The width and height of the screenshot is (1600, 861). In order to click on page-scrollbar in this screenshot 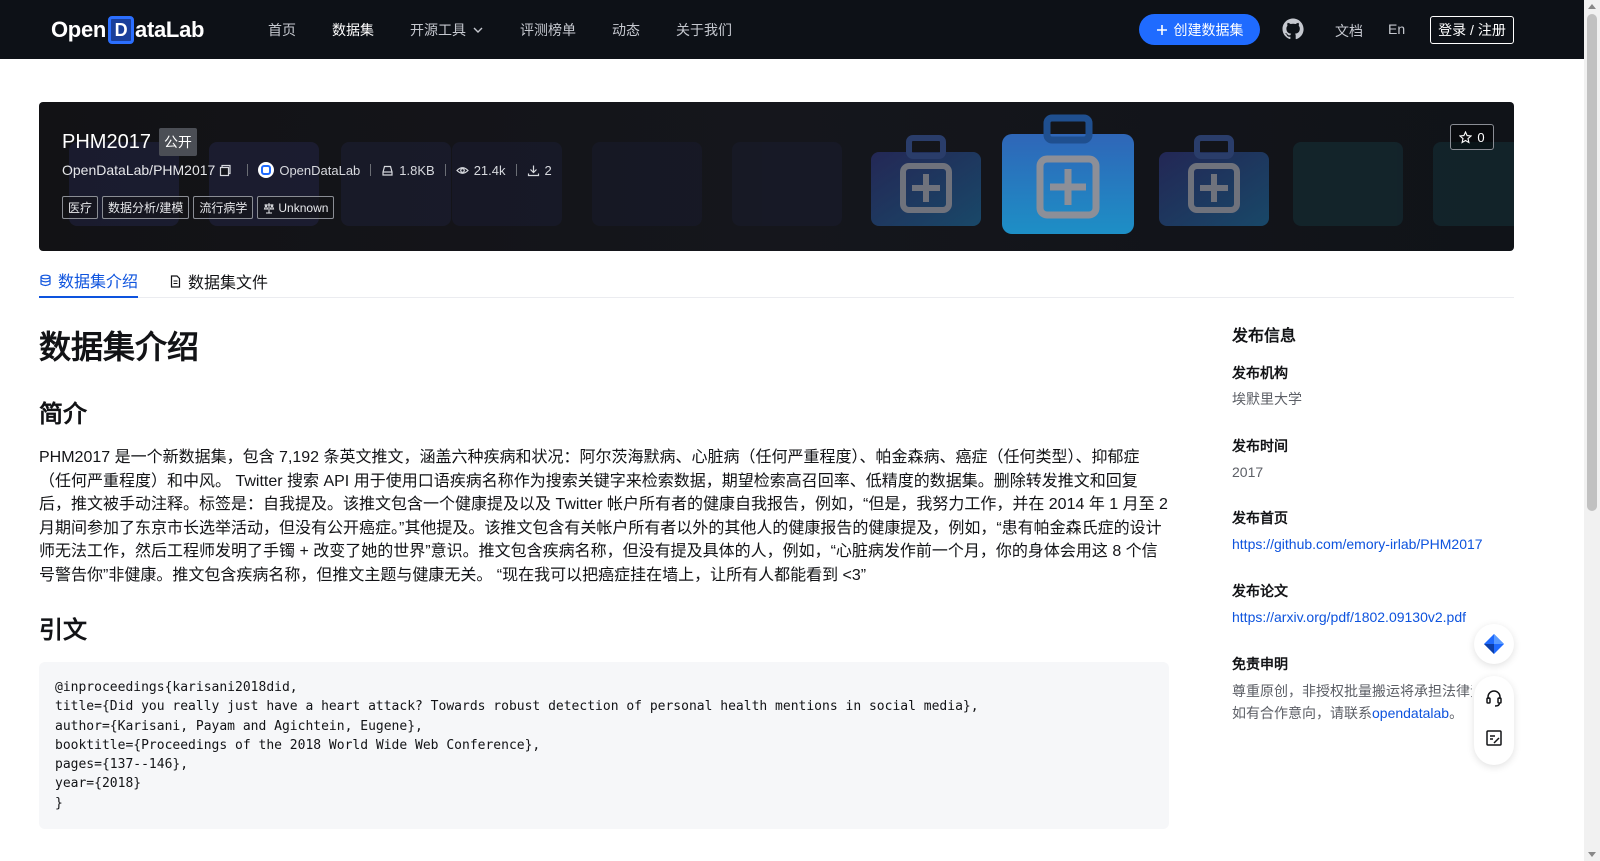, I will do `click(1592, 430)`.